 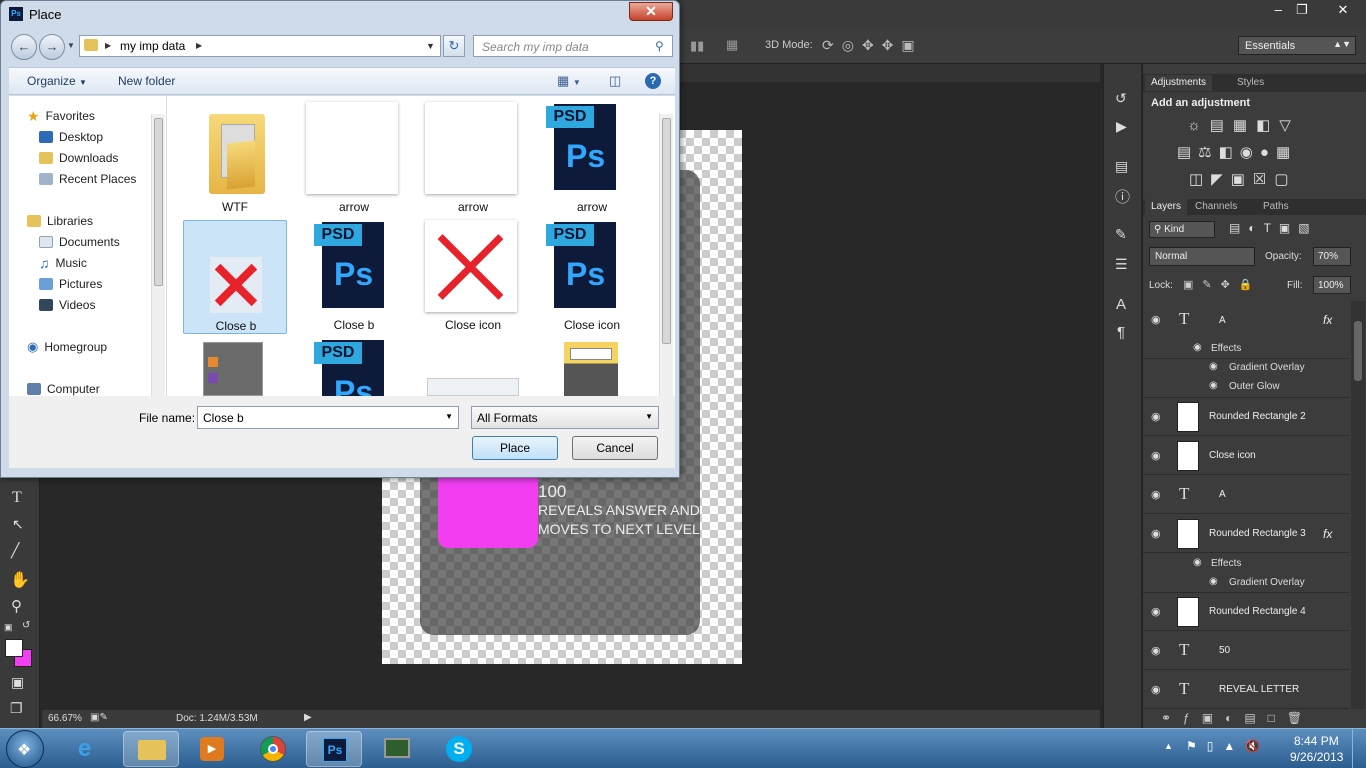 What do you see at coordinates (1237, 718) in the screenshot?
I see `layers-footer-icons: ⚭ƒ▣◐▤□🗑` at bounding box center [1237, 718].